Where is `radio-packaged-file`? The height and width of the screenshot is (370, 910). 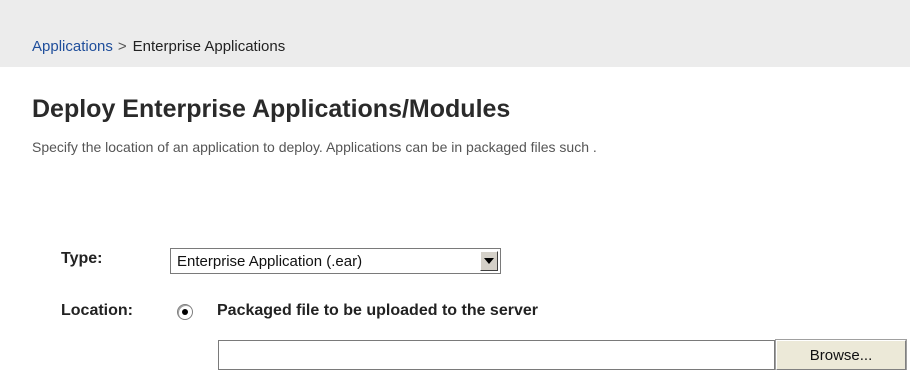
radio-packaged-file is located at coordinates (185, 312).